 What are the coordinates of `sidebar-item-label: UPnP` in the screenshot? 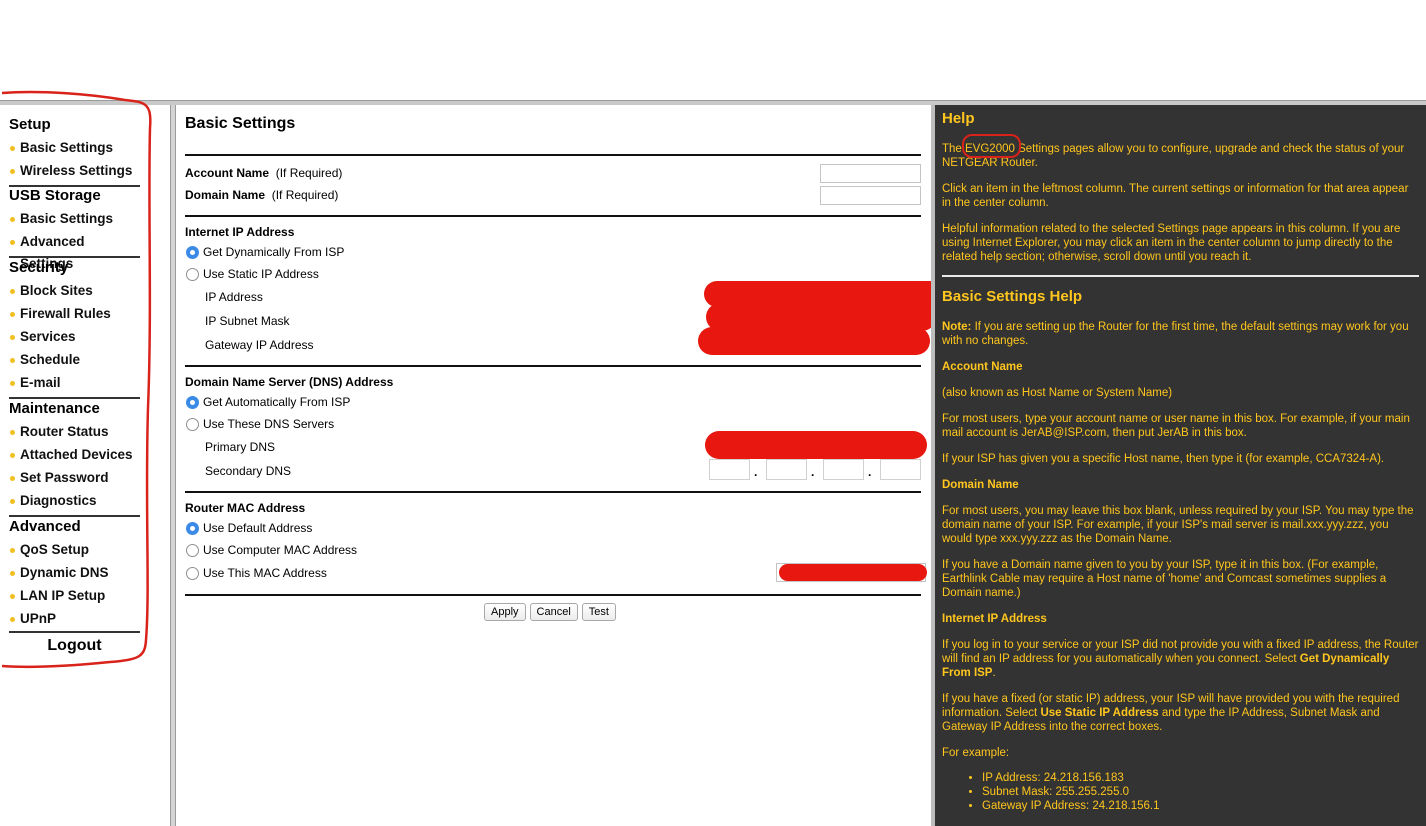 It's located at (38, 618).